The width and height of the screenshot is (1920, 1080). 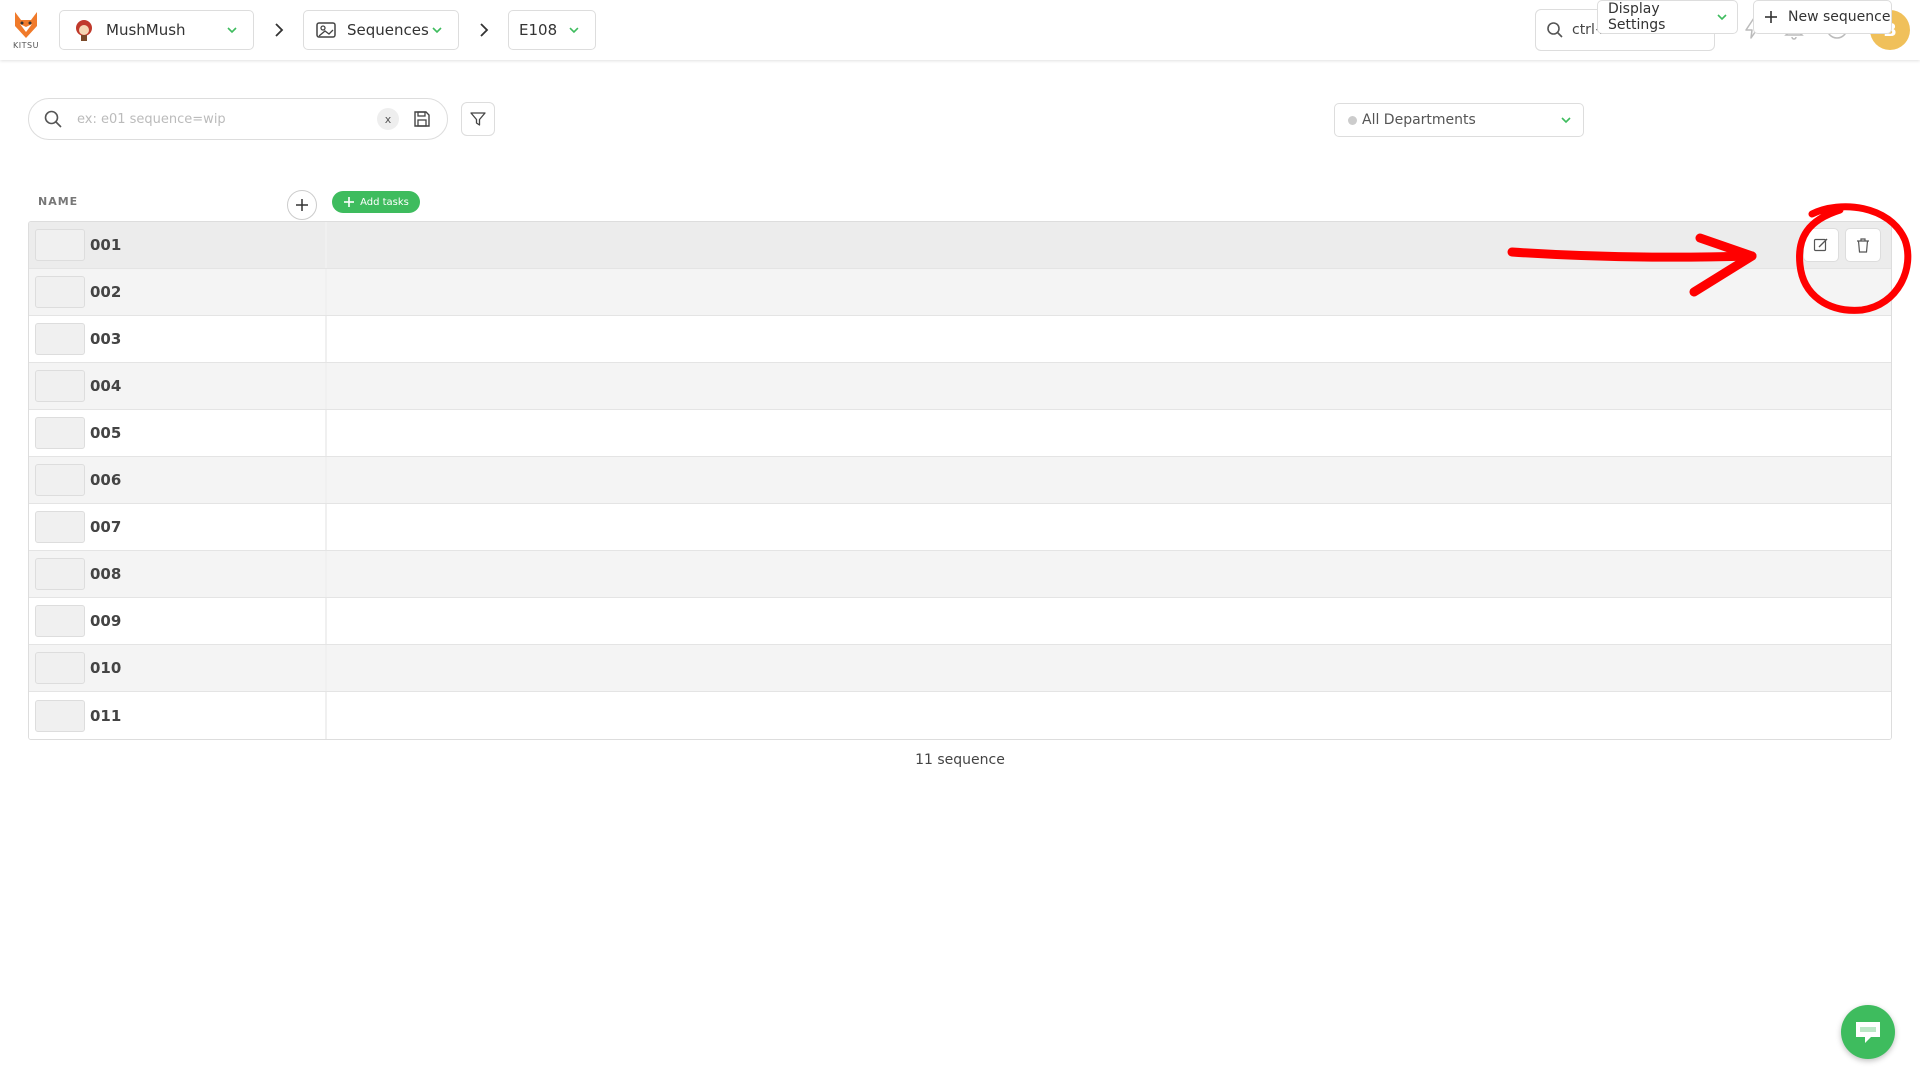 I want to click on section-selector: Sequences, so click(x=381, y=30).